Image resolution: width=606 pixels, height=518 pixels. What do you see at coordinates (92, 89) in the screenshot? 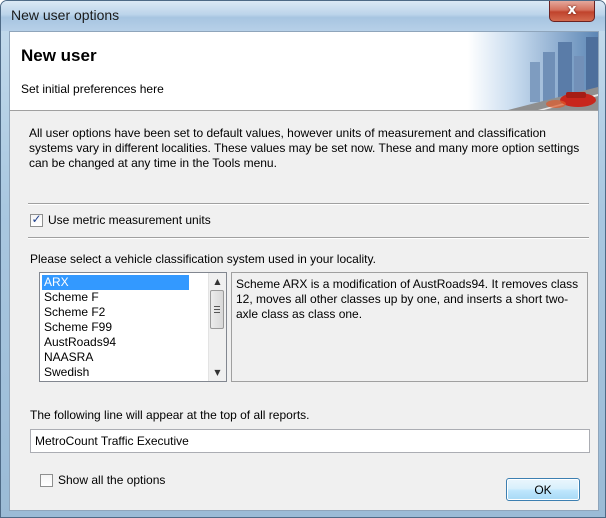
I see `page-subtitle: Set initial preferences here` at bounding box center [92, 89].